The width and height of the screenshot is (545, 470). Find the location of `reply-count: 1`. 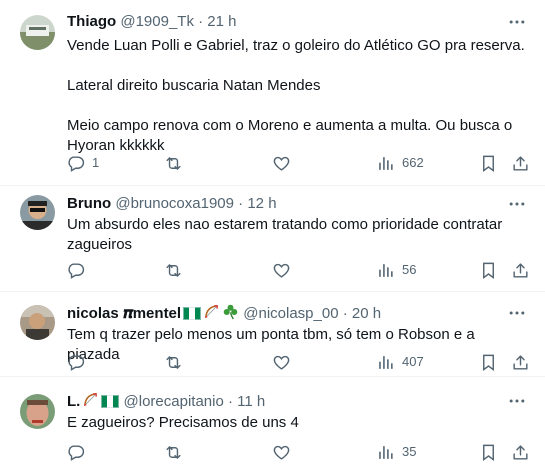

reply-count: 1 is located at coordinates (96, 162).